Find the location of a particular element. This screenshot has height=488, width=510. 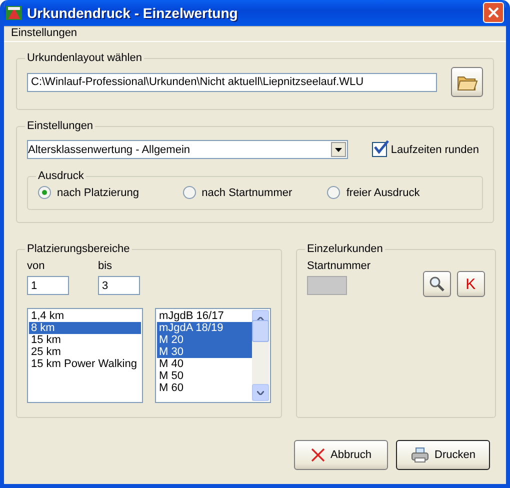

to-field: 3 is located at coordinates (119, 285).